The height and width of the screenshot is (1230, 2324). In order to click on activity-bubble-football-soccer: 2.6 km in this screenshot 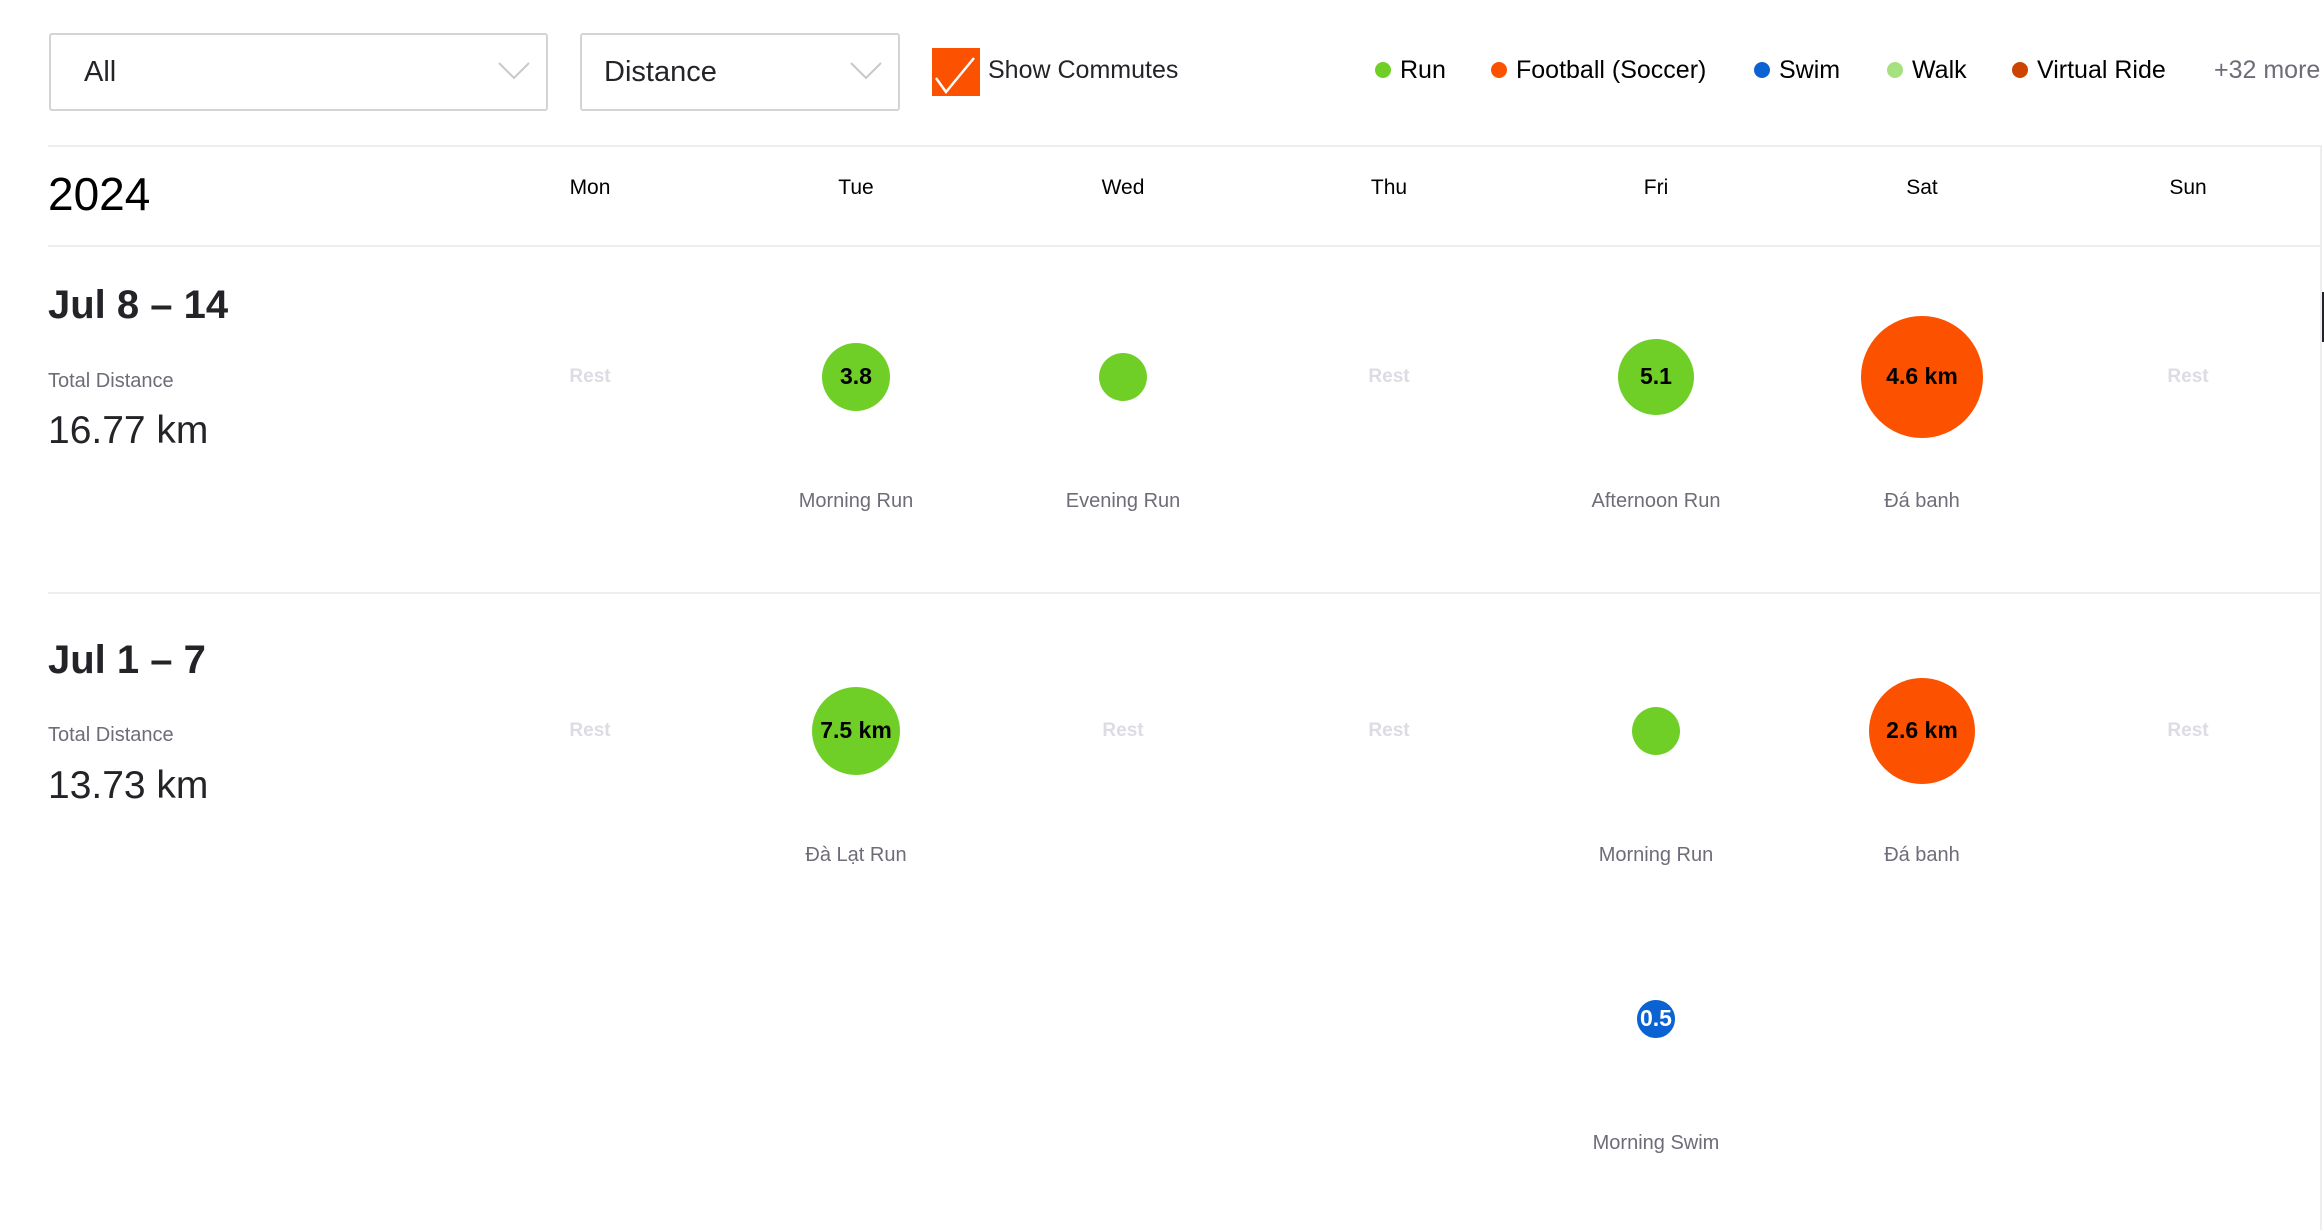, I will do `click(1922, 731)`.